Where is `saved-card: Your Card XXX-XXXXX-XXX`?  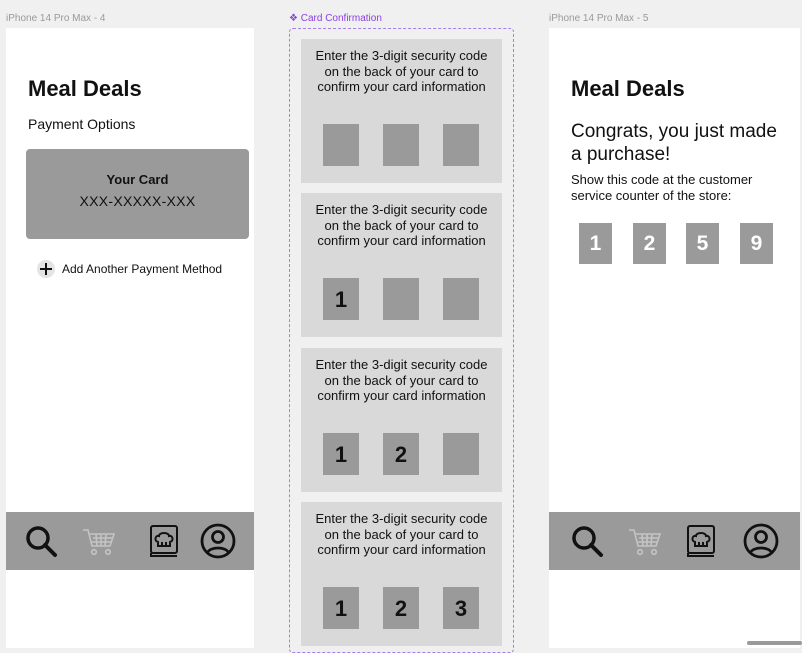 saved-card: Your Card XXX-XXXXX-XXX is located at coordinates (137, 194).